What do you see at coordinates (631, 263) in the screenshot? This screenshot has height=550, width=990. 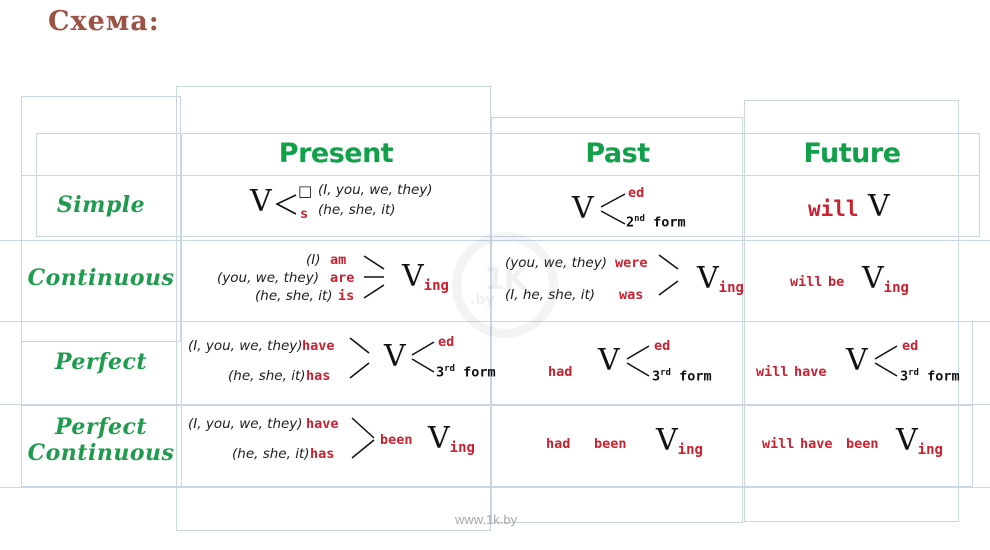 I see `aux-were: were` at bounding box center [631, 263].